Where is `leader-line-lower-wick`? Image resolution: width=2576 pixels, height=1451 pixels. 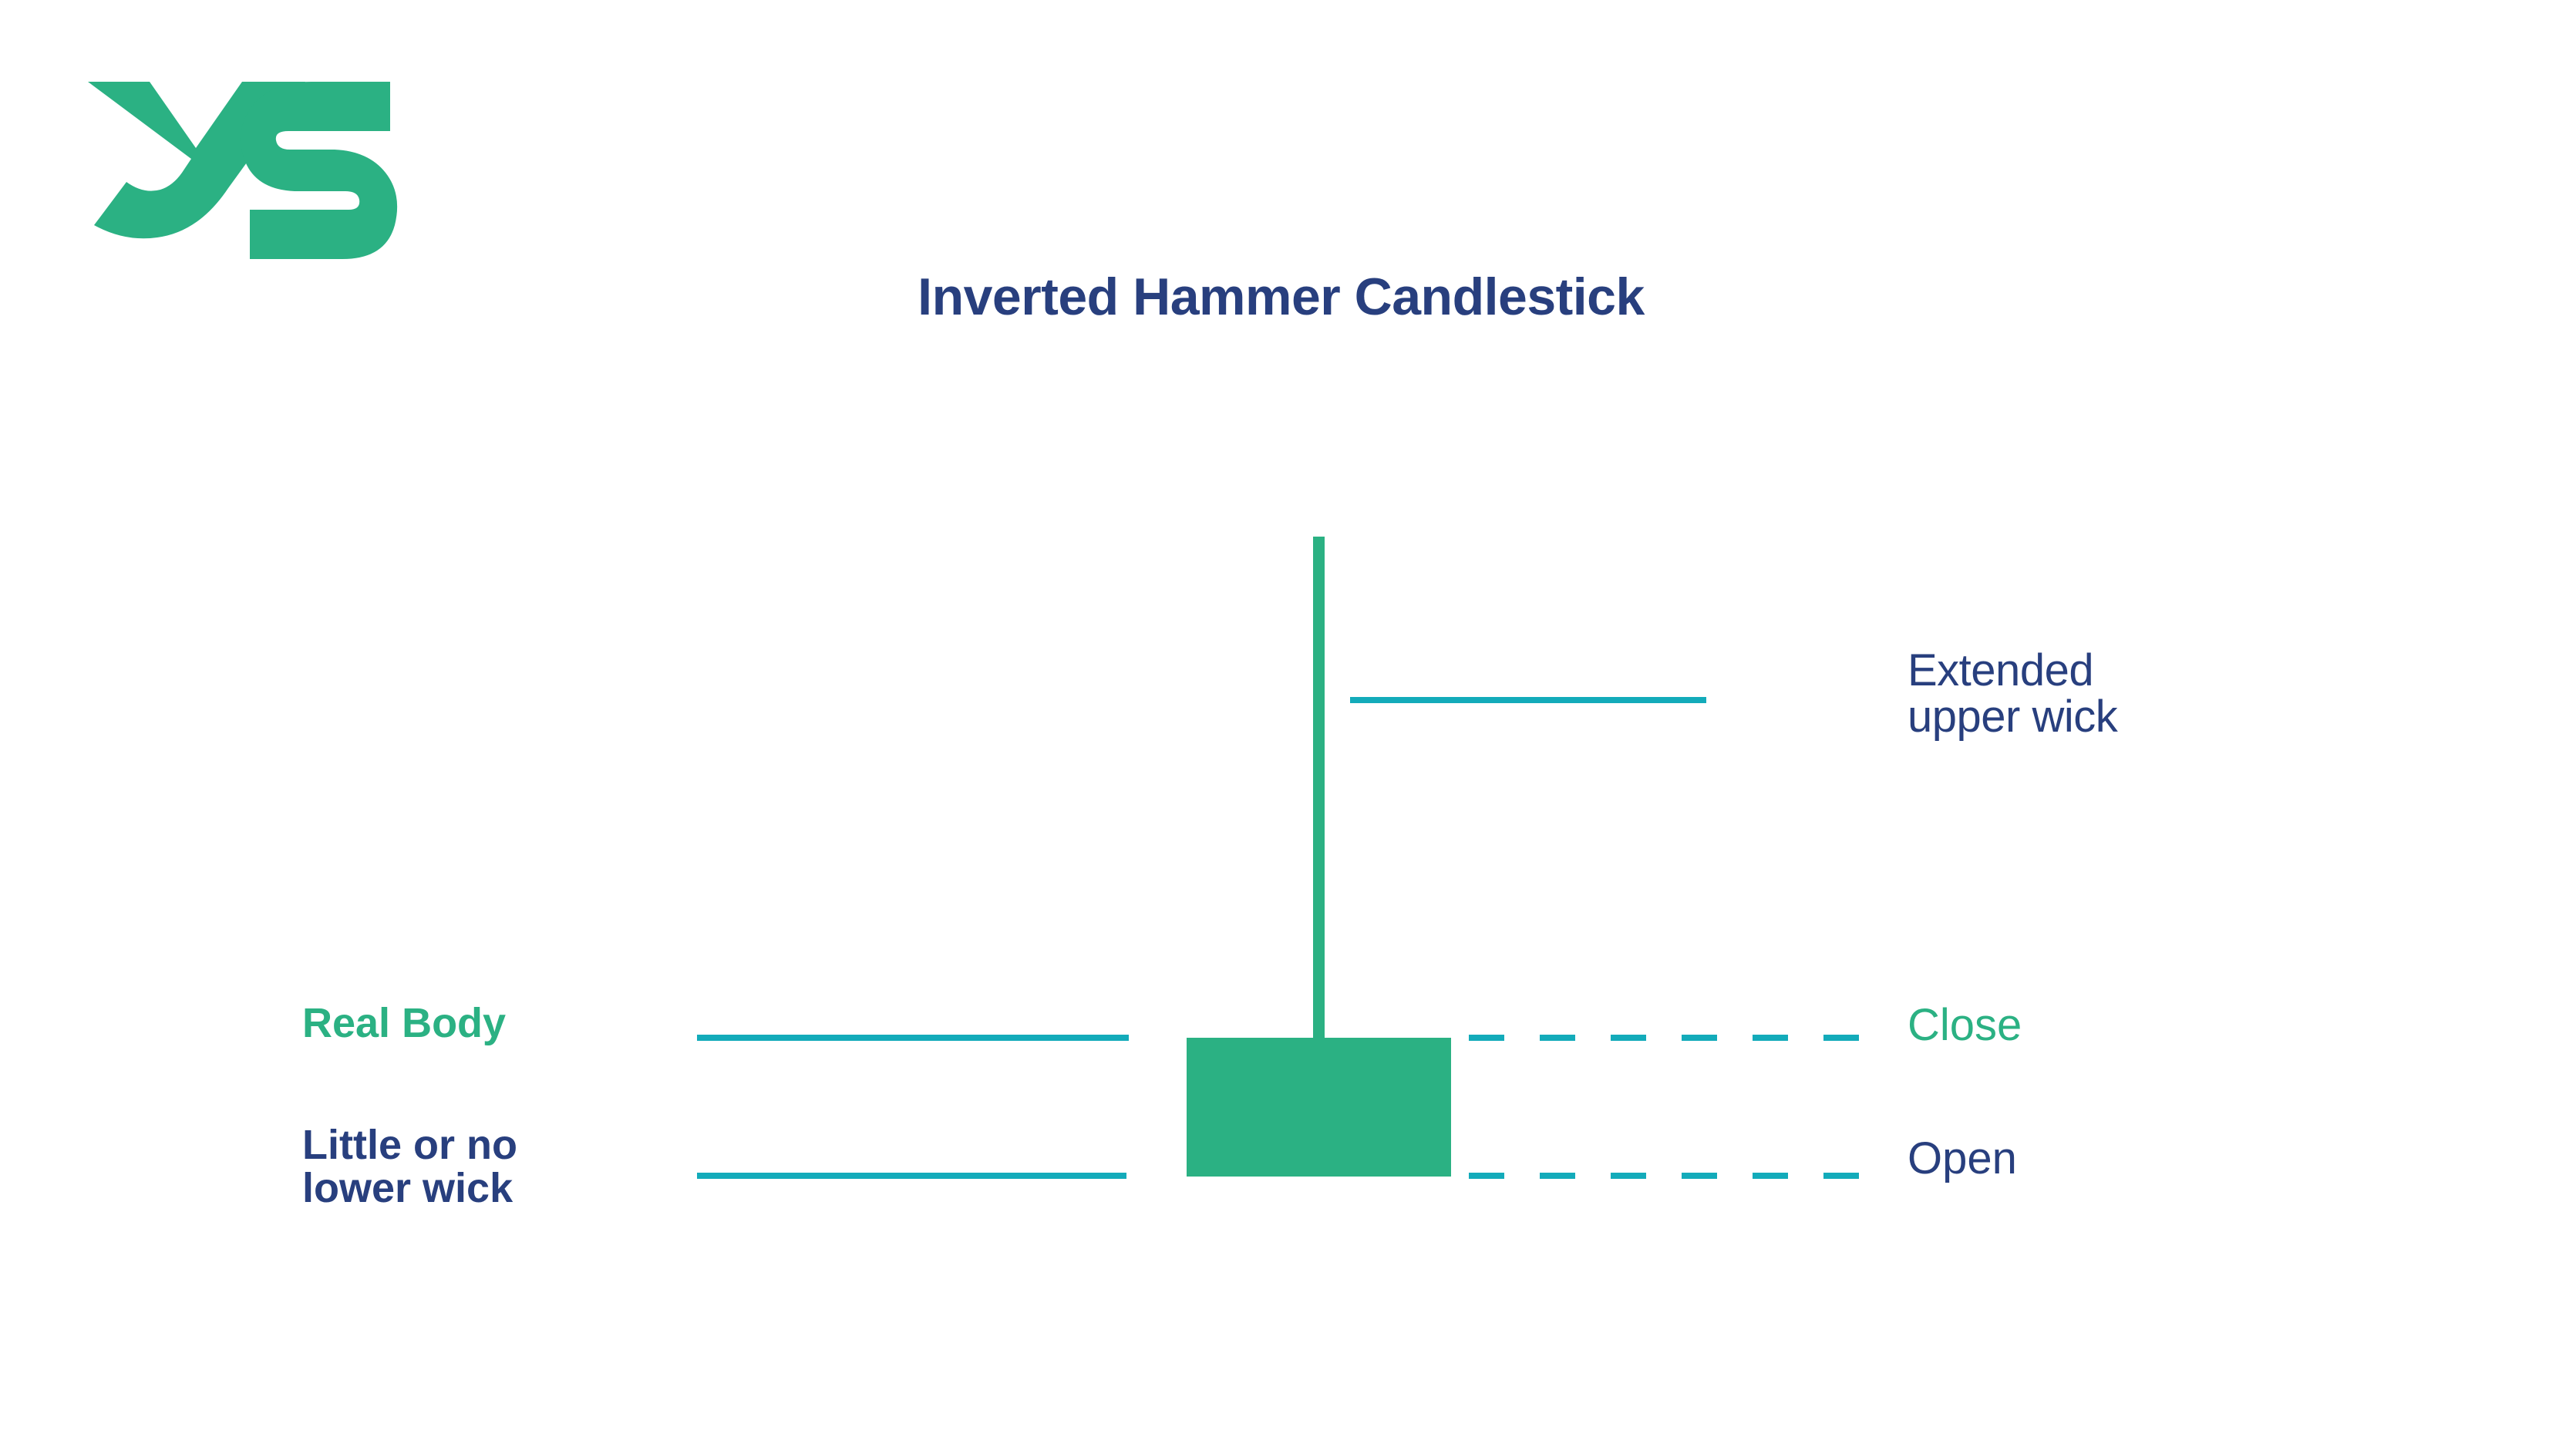 leader-line-lower-wick is located at coordinates (911, 1176).